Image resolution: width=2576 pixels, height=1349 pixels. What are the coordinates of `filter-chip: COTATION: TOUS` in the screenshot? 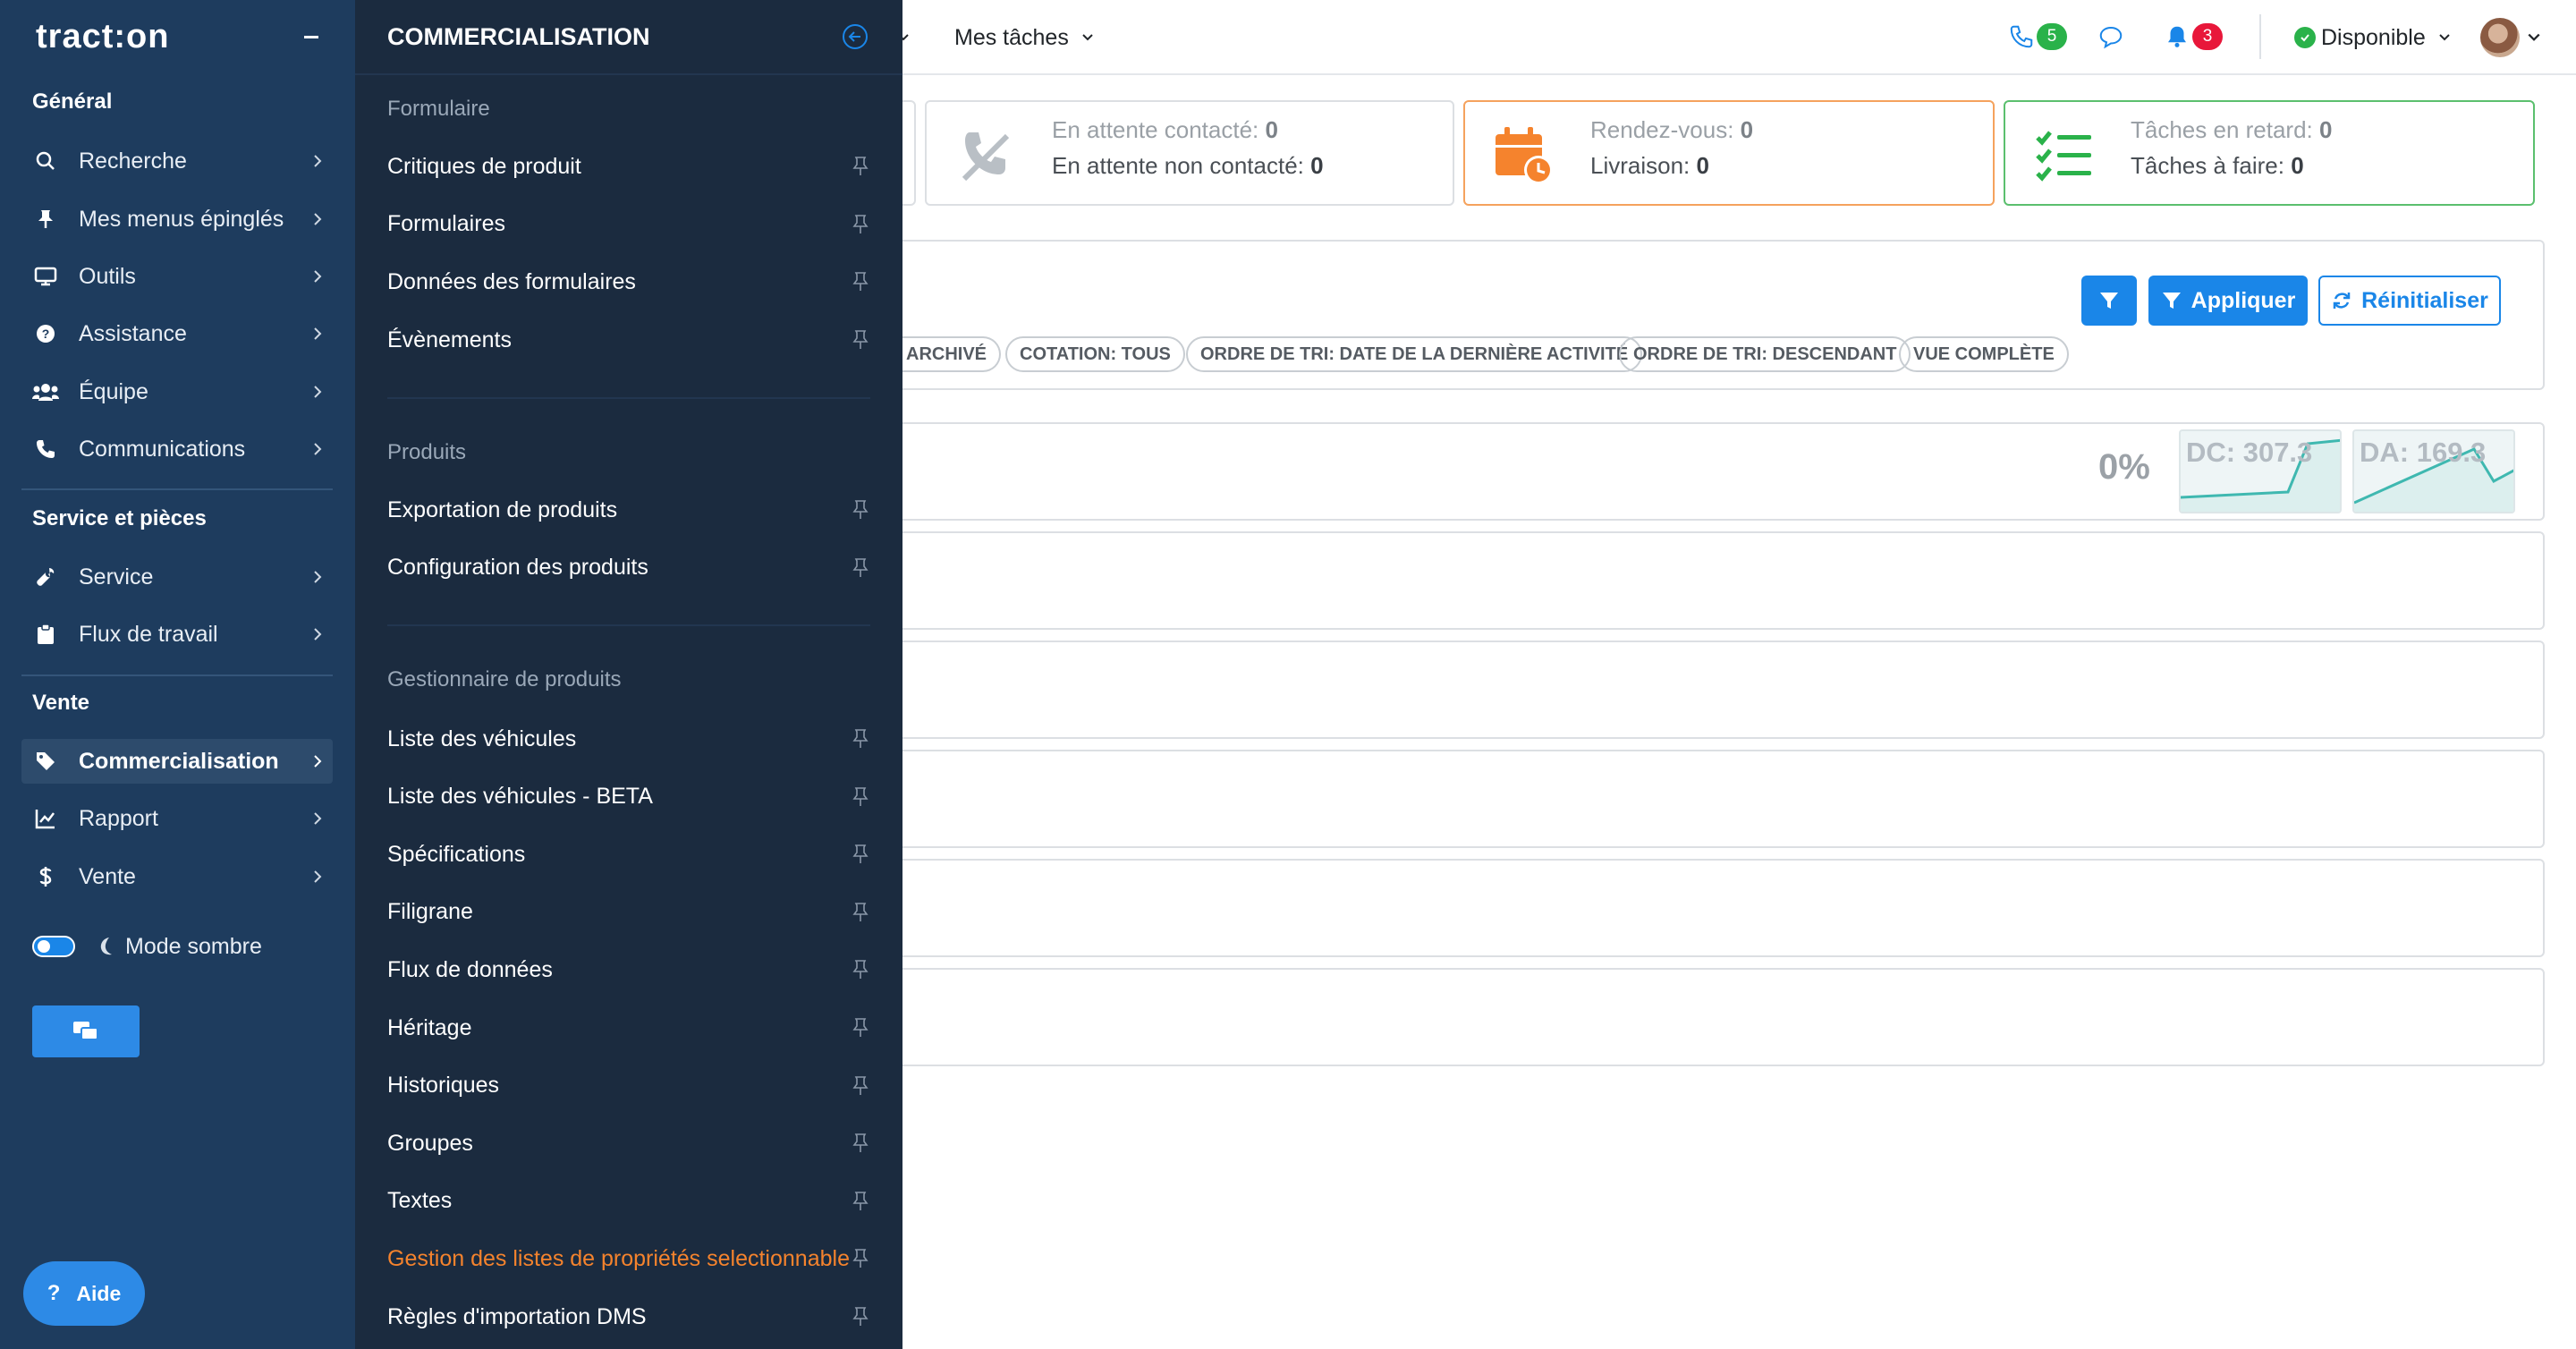 It's located at (1095, 354).